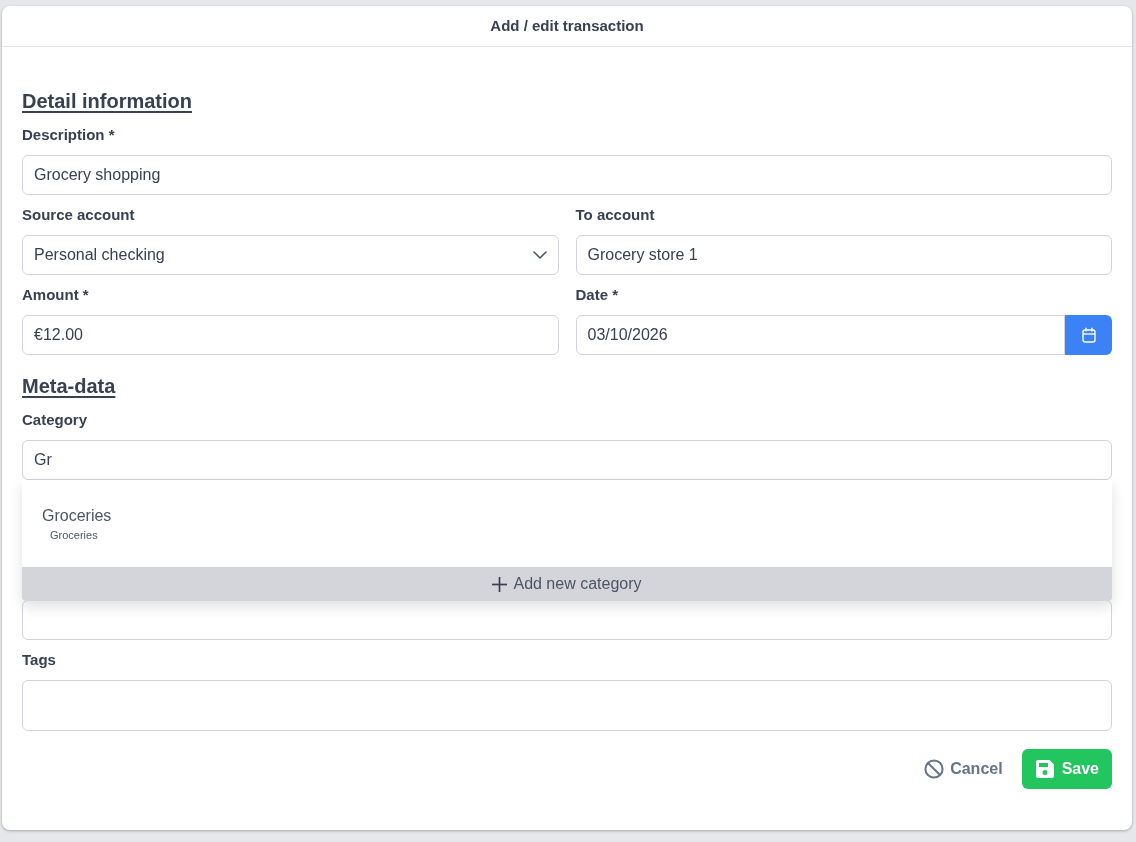  Describe the element at coordinates (78, 215) in the screenshot. I see `field-label: Source account` at that location.